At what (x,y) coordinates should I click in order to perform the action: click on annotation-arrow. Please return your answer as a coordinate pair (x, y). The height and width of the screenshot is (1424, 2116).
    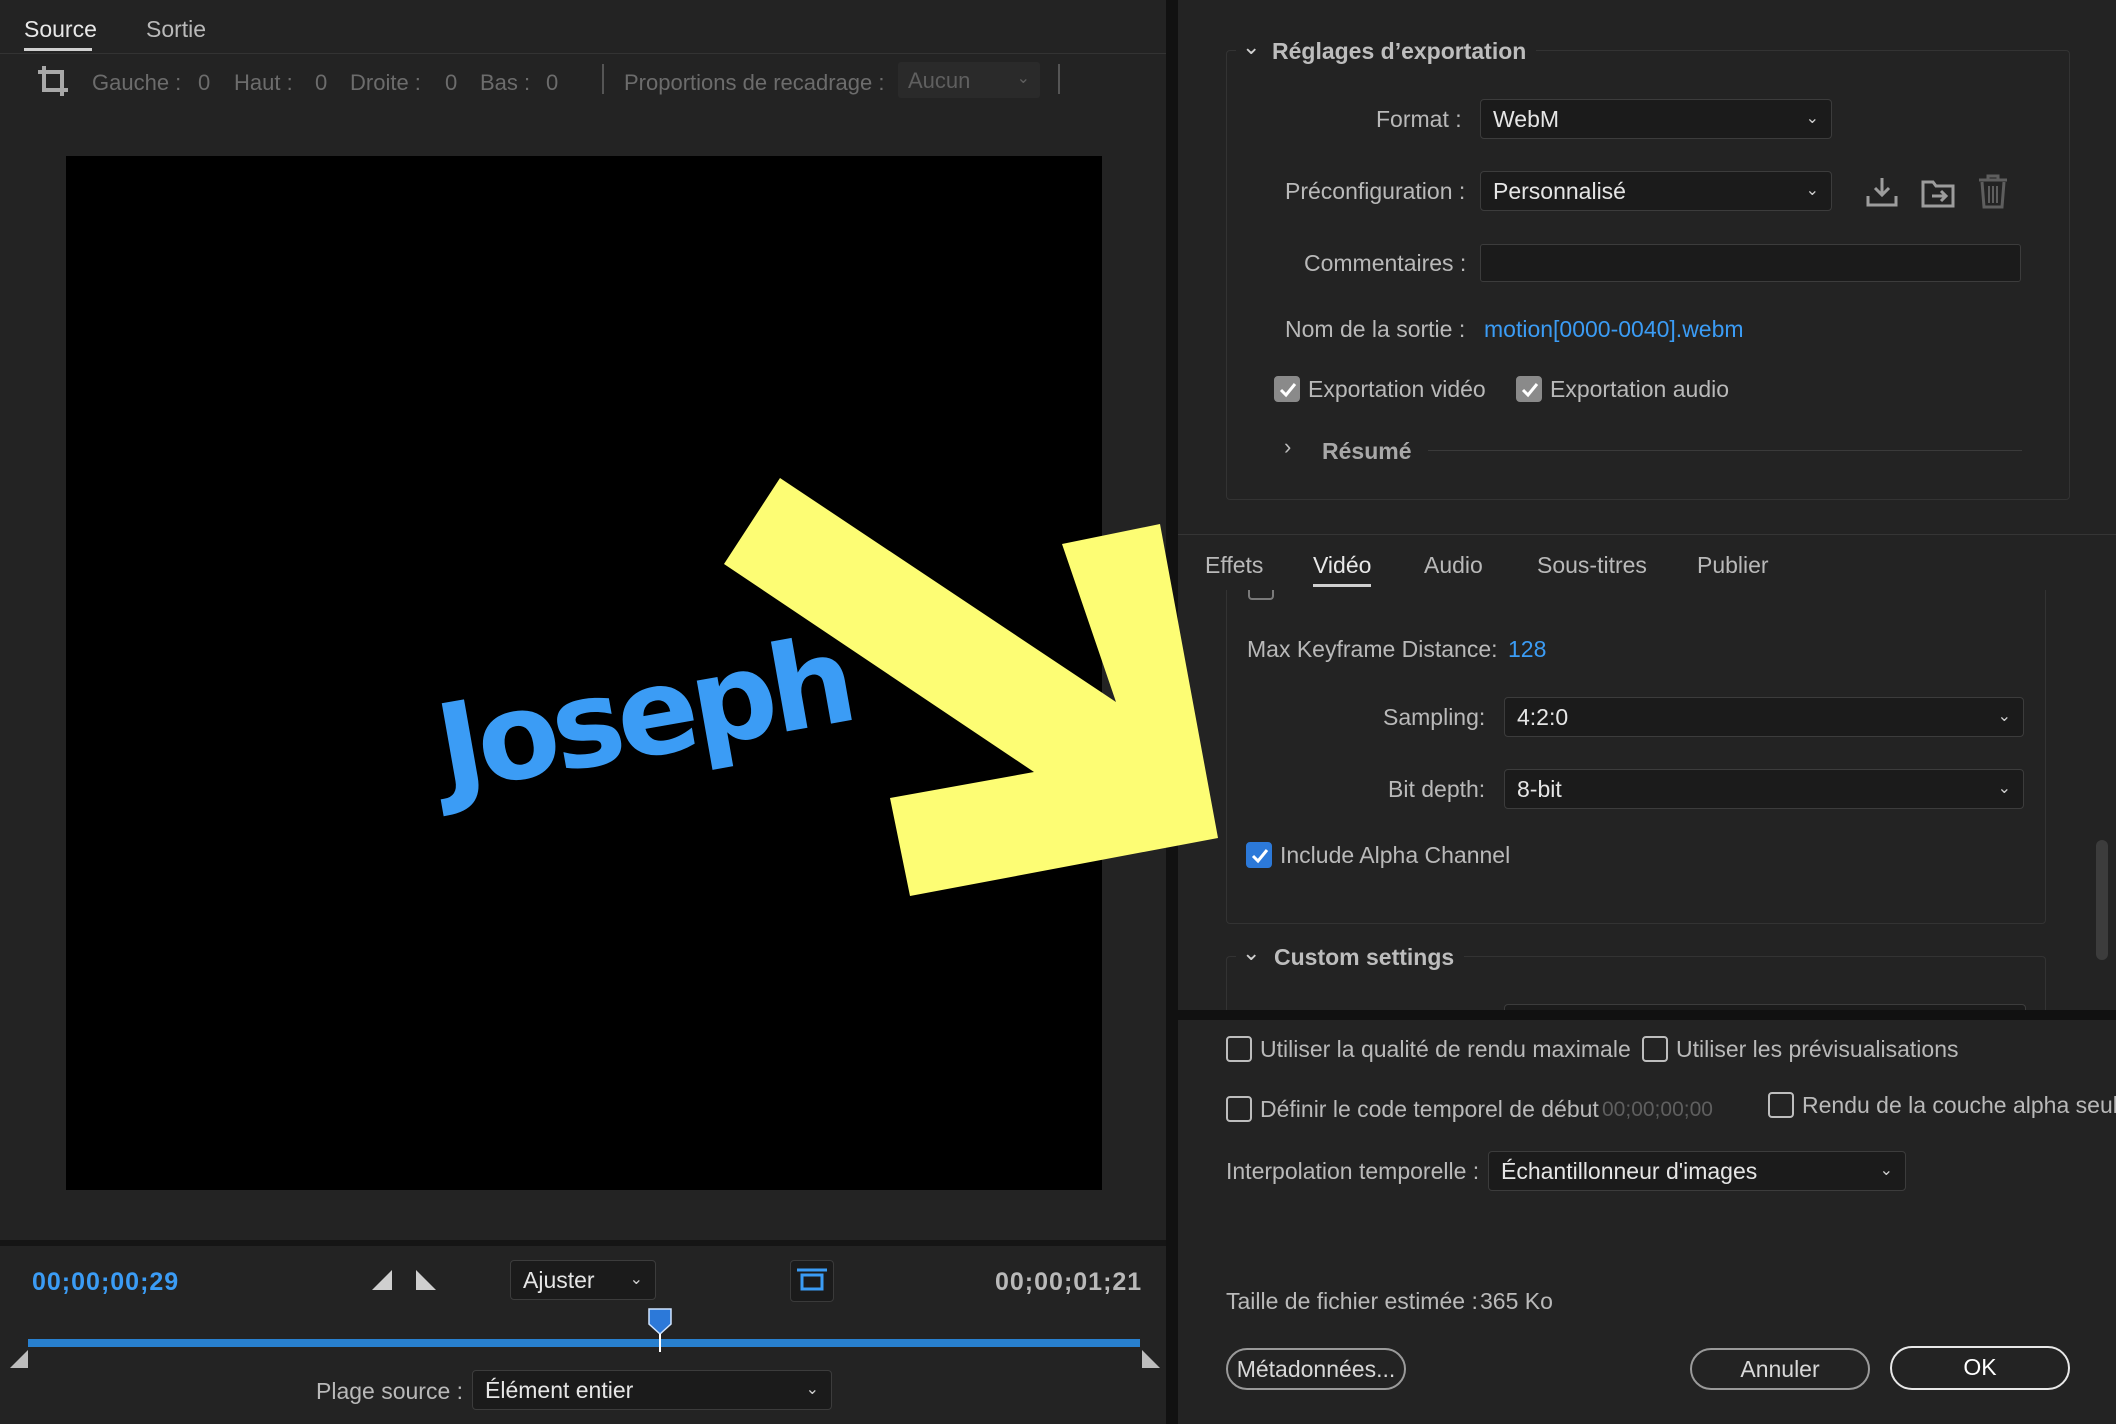
    Looking at the image, I should click on (971, 687).